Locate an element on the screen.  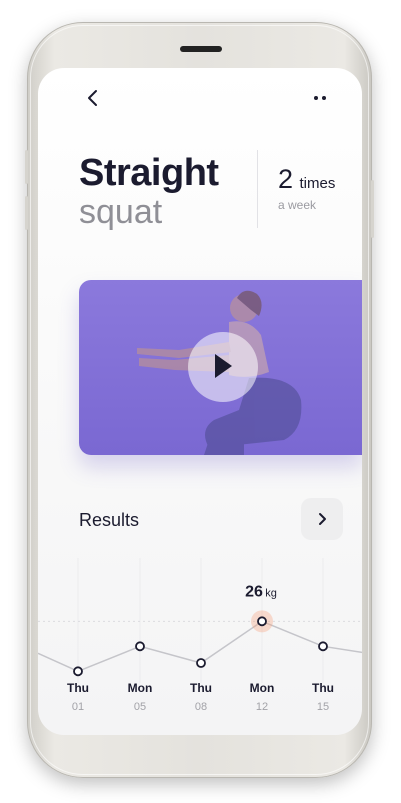
frequency-value: 2 is located at coordinates (286, 179).